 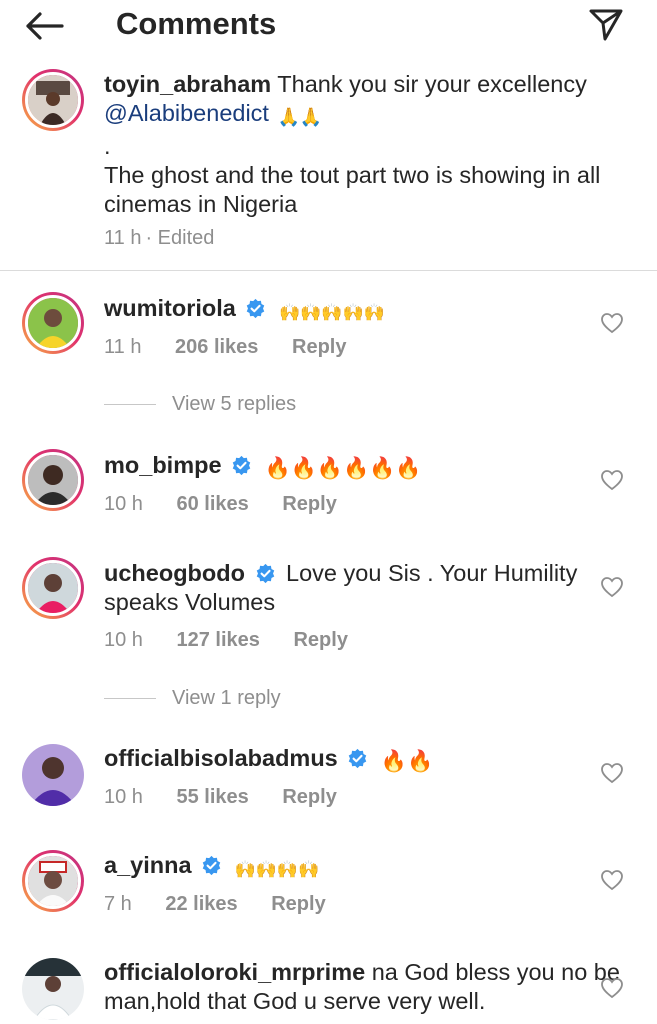 I want to click on likes-count: 60 likes, so click(x=213, y=504).